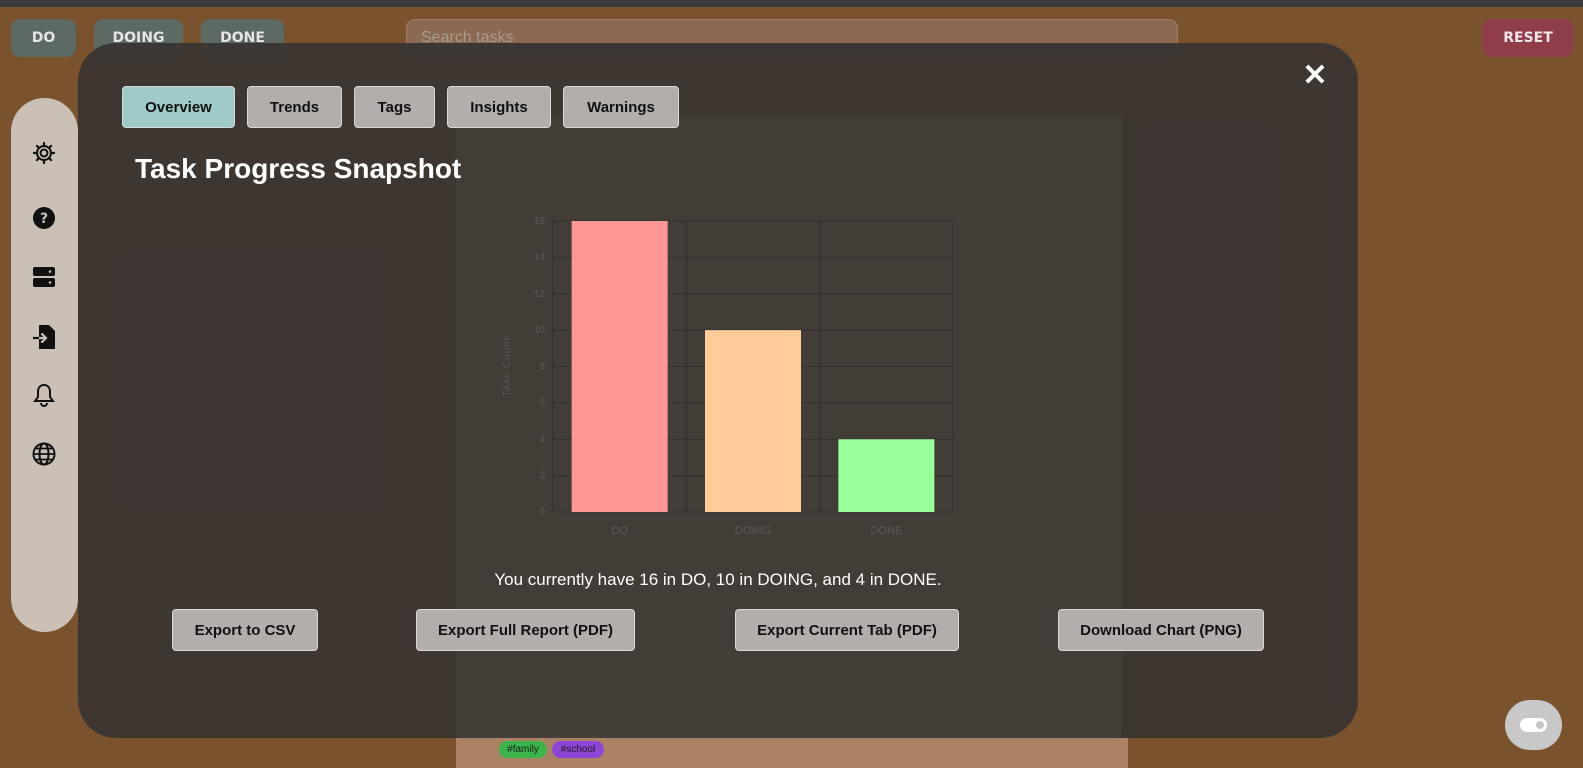 This screenshot has height=768, width=1583. I want to click on import-icon, so click(44, 337).